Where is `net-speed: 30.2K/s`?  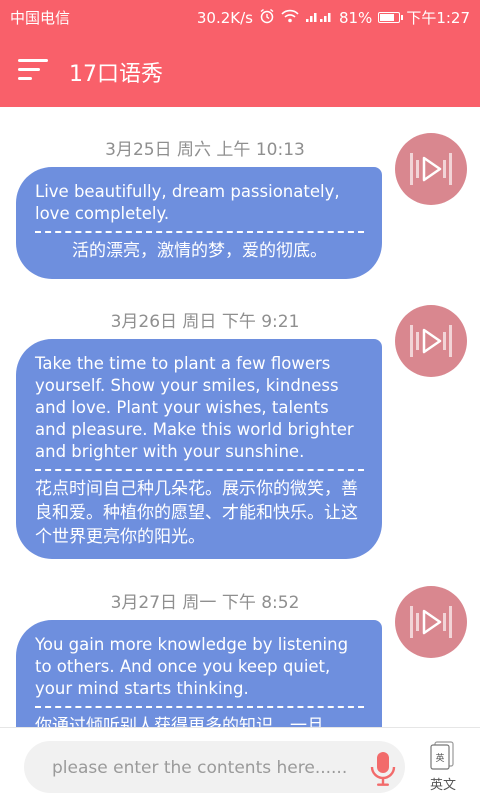 net-speed: 30.2K/s is located at coordinates (224, 17).